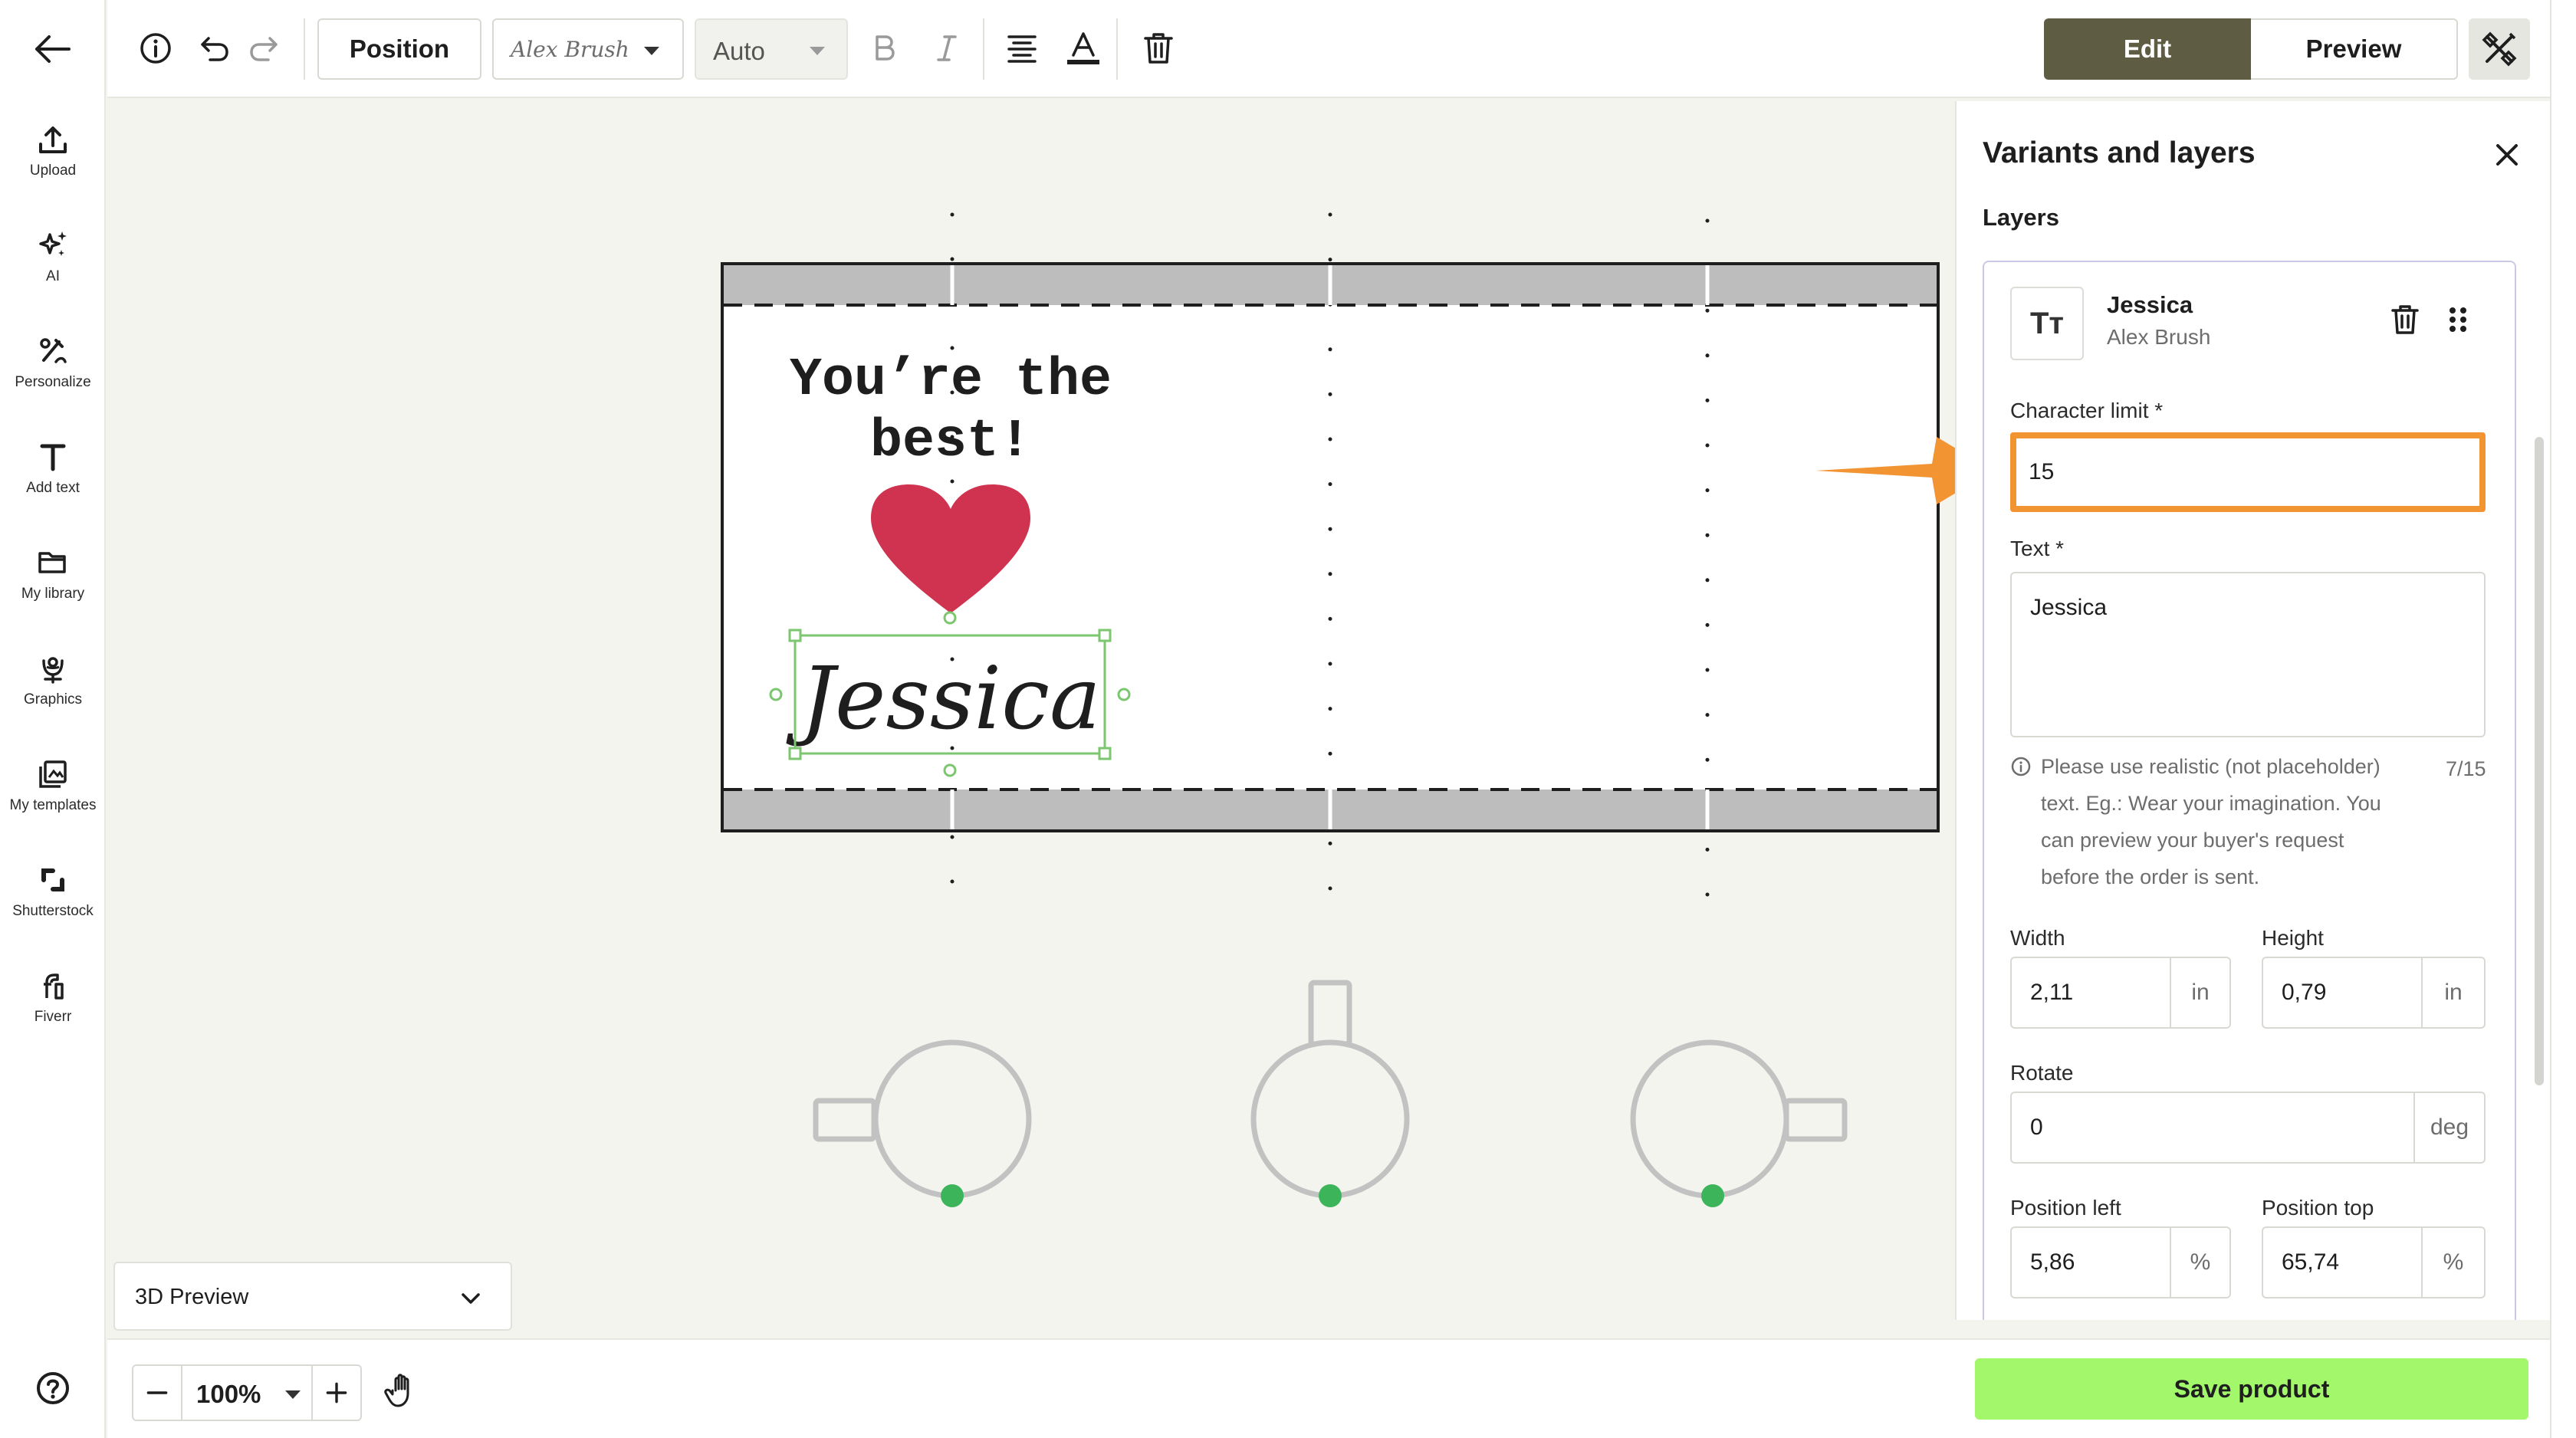 This screenshot has width=2576, height=1438. What do you see at coordinates (2342, 1262) in the screenshot?
I see `position-top-input` at bounding box center [2342, 1262].